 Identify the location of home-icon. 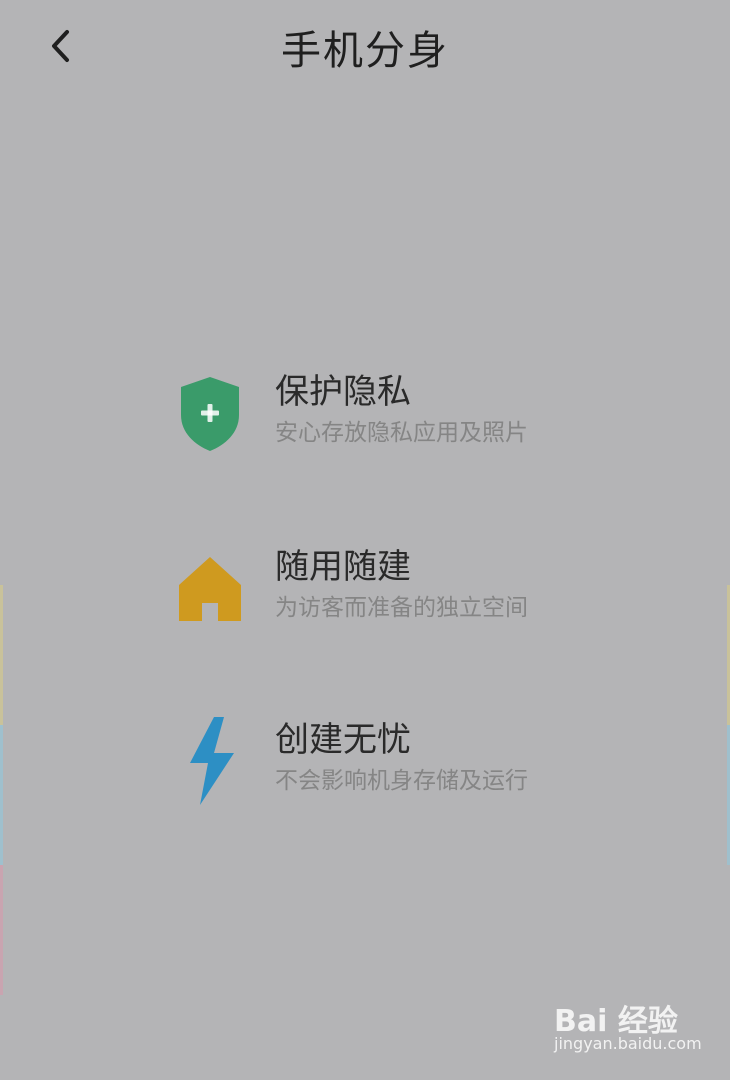
(210, 588).